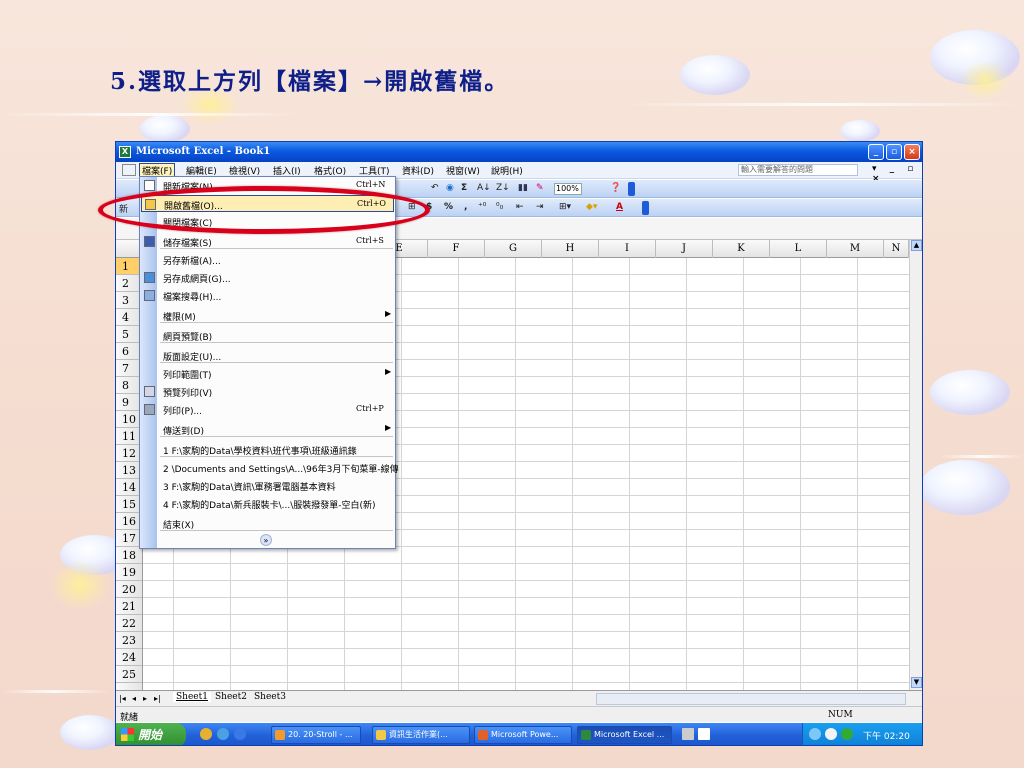 The width and height of the screenshot is (1024, 768). What do you see at coordinates (267, 373) in the screenshot?
I see `menu-item: 列印範圍(T) ▶` at bounding box center [267, 373].